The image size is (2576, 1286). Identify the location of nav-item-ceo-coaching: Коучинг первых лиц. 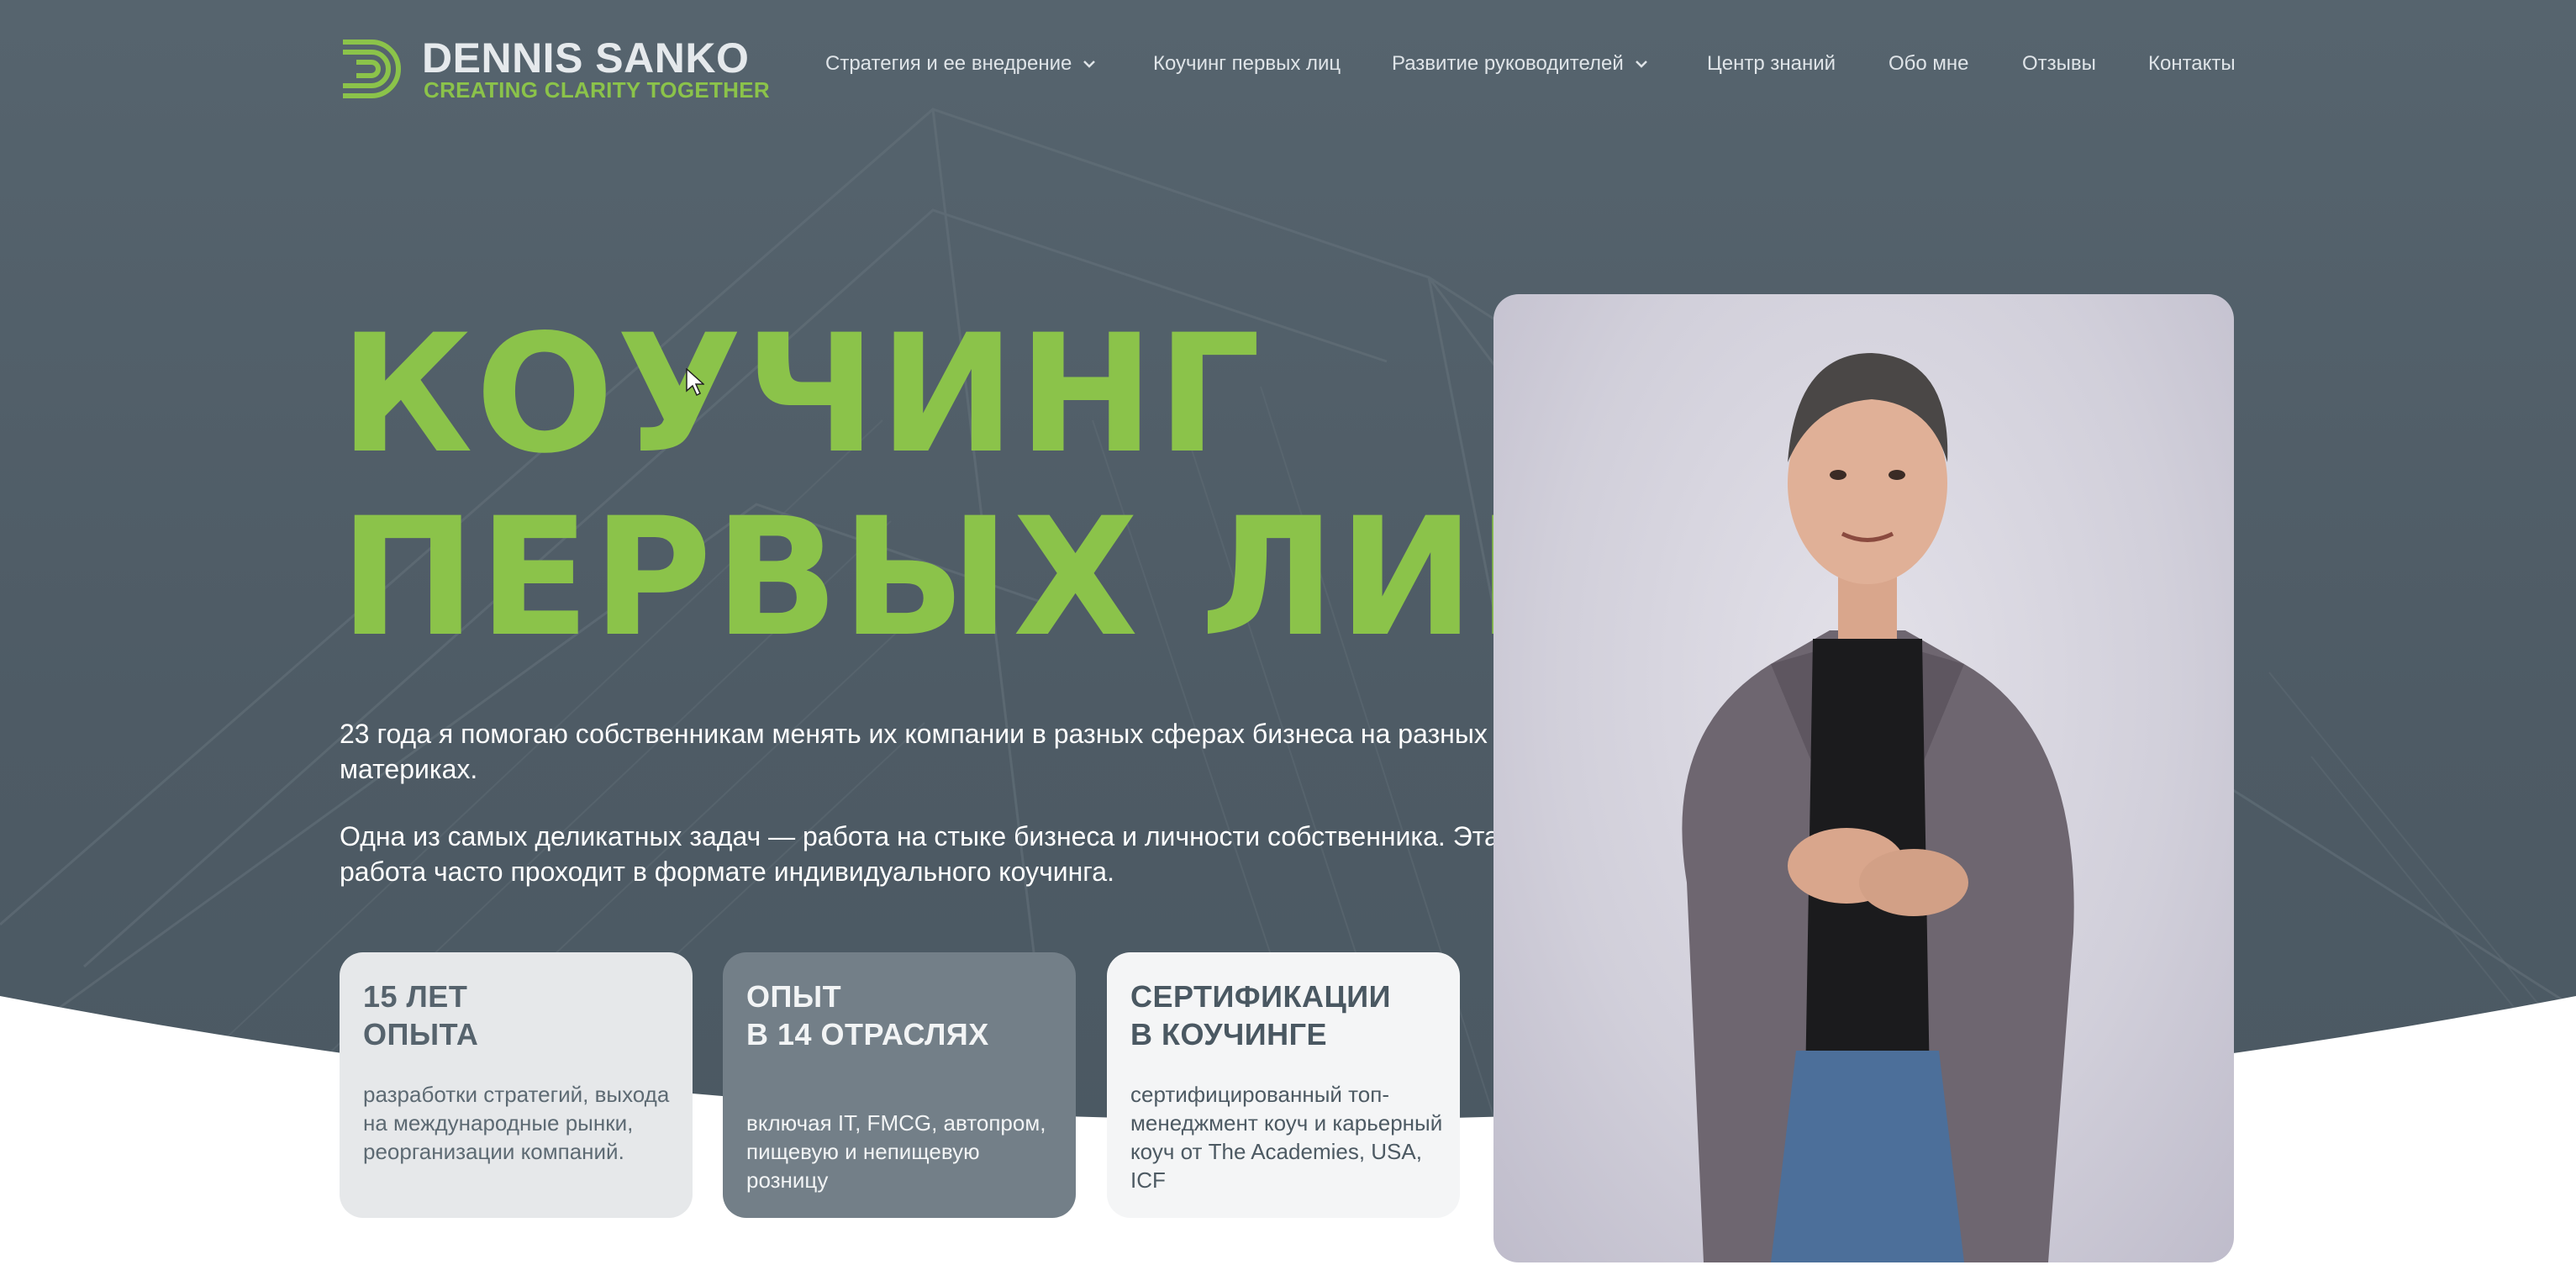
(1247, 64).